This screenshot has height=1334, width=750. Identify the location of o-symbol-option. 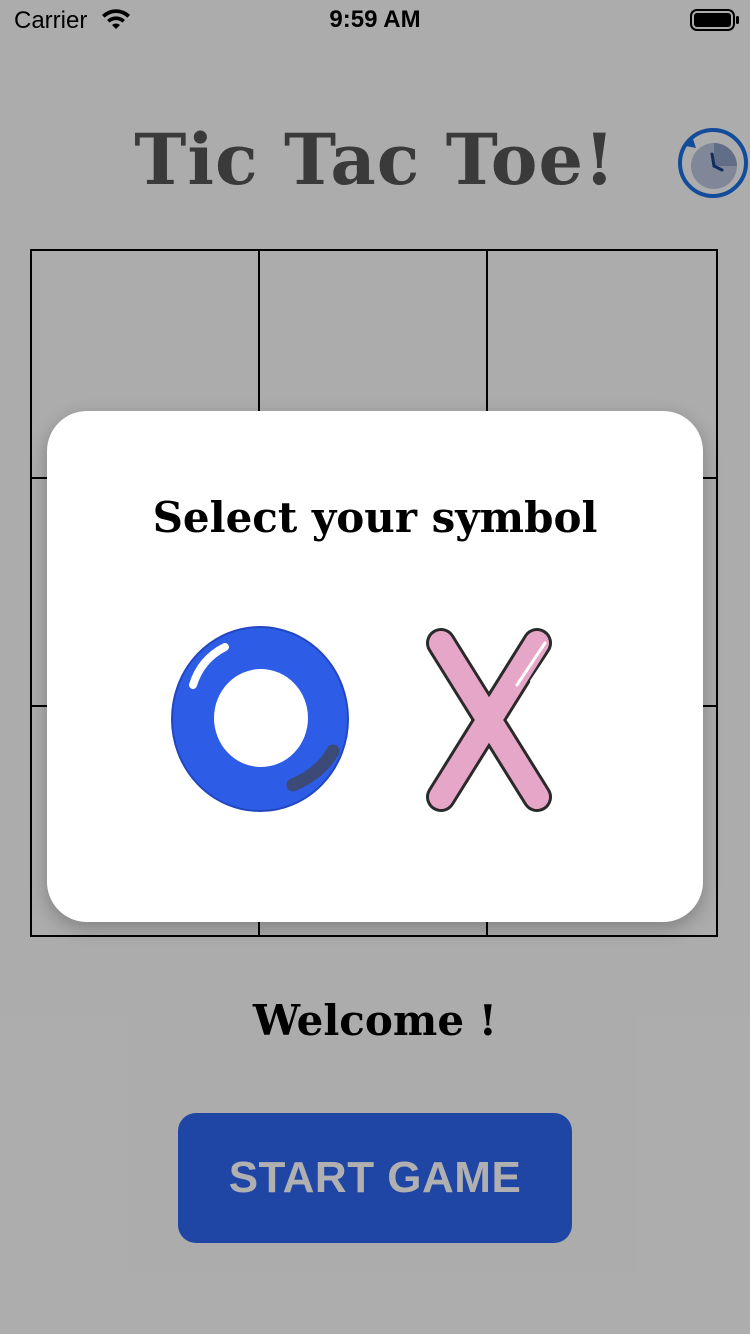
(261, 719).